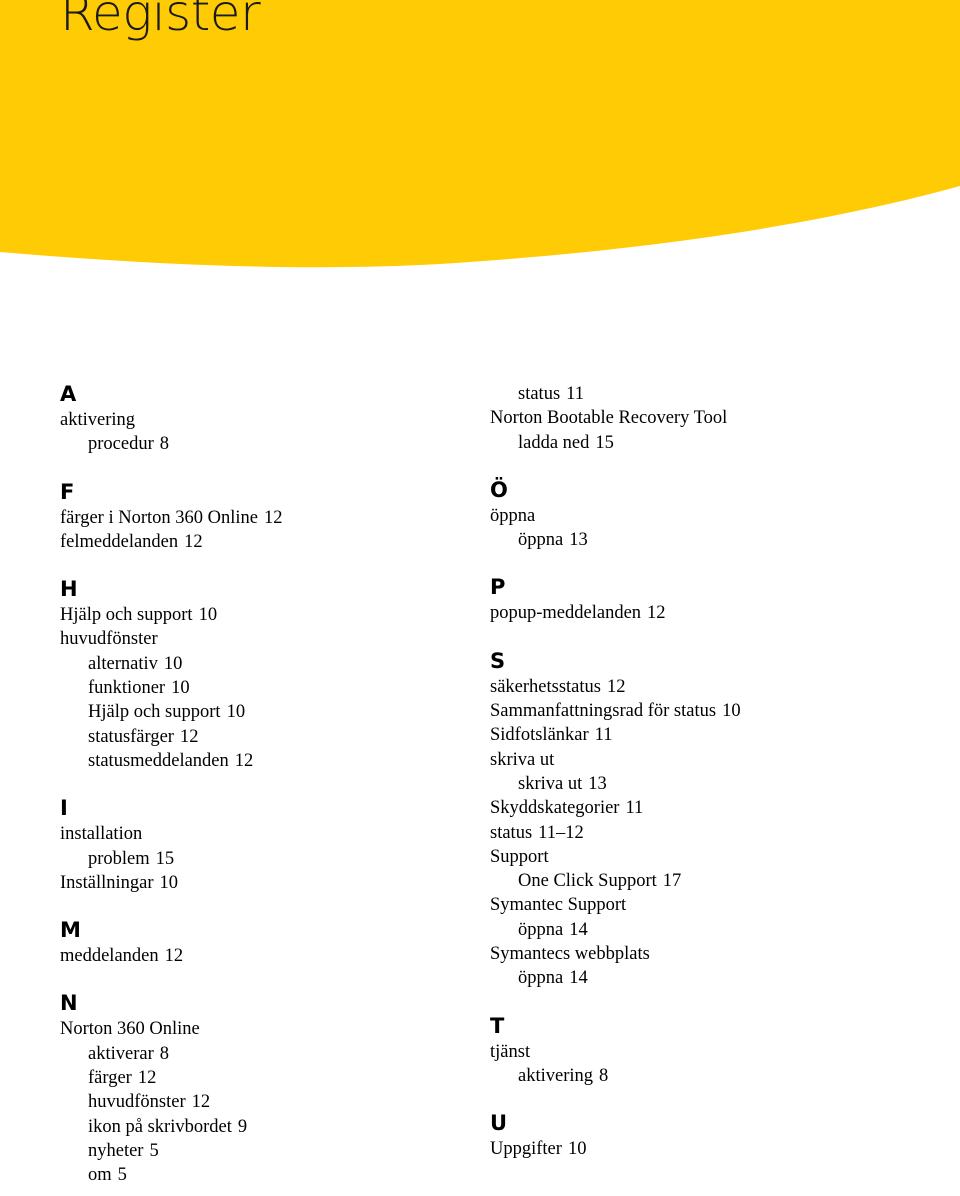  What do you see at coordinates (69, 589) in the screenshot?
I see `index-letter-heading: H` at bounding box center [69, 589].